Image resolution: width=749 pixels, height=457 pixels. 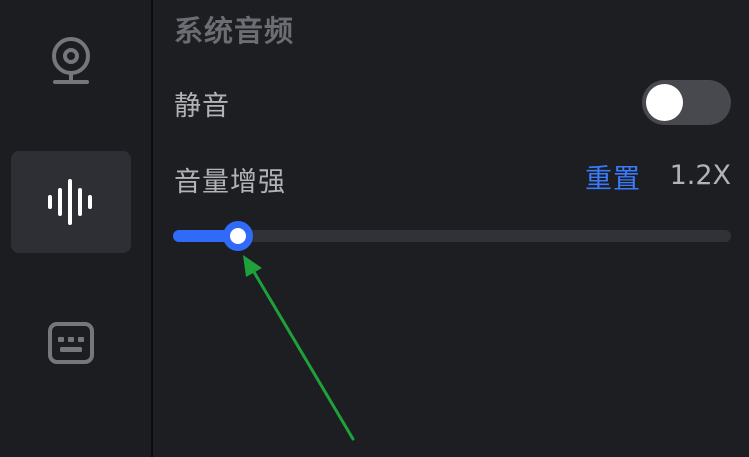 I want to click on reset-button: 重置, so click(x=613, y=176).